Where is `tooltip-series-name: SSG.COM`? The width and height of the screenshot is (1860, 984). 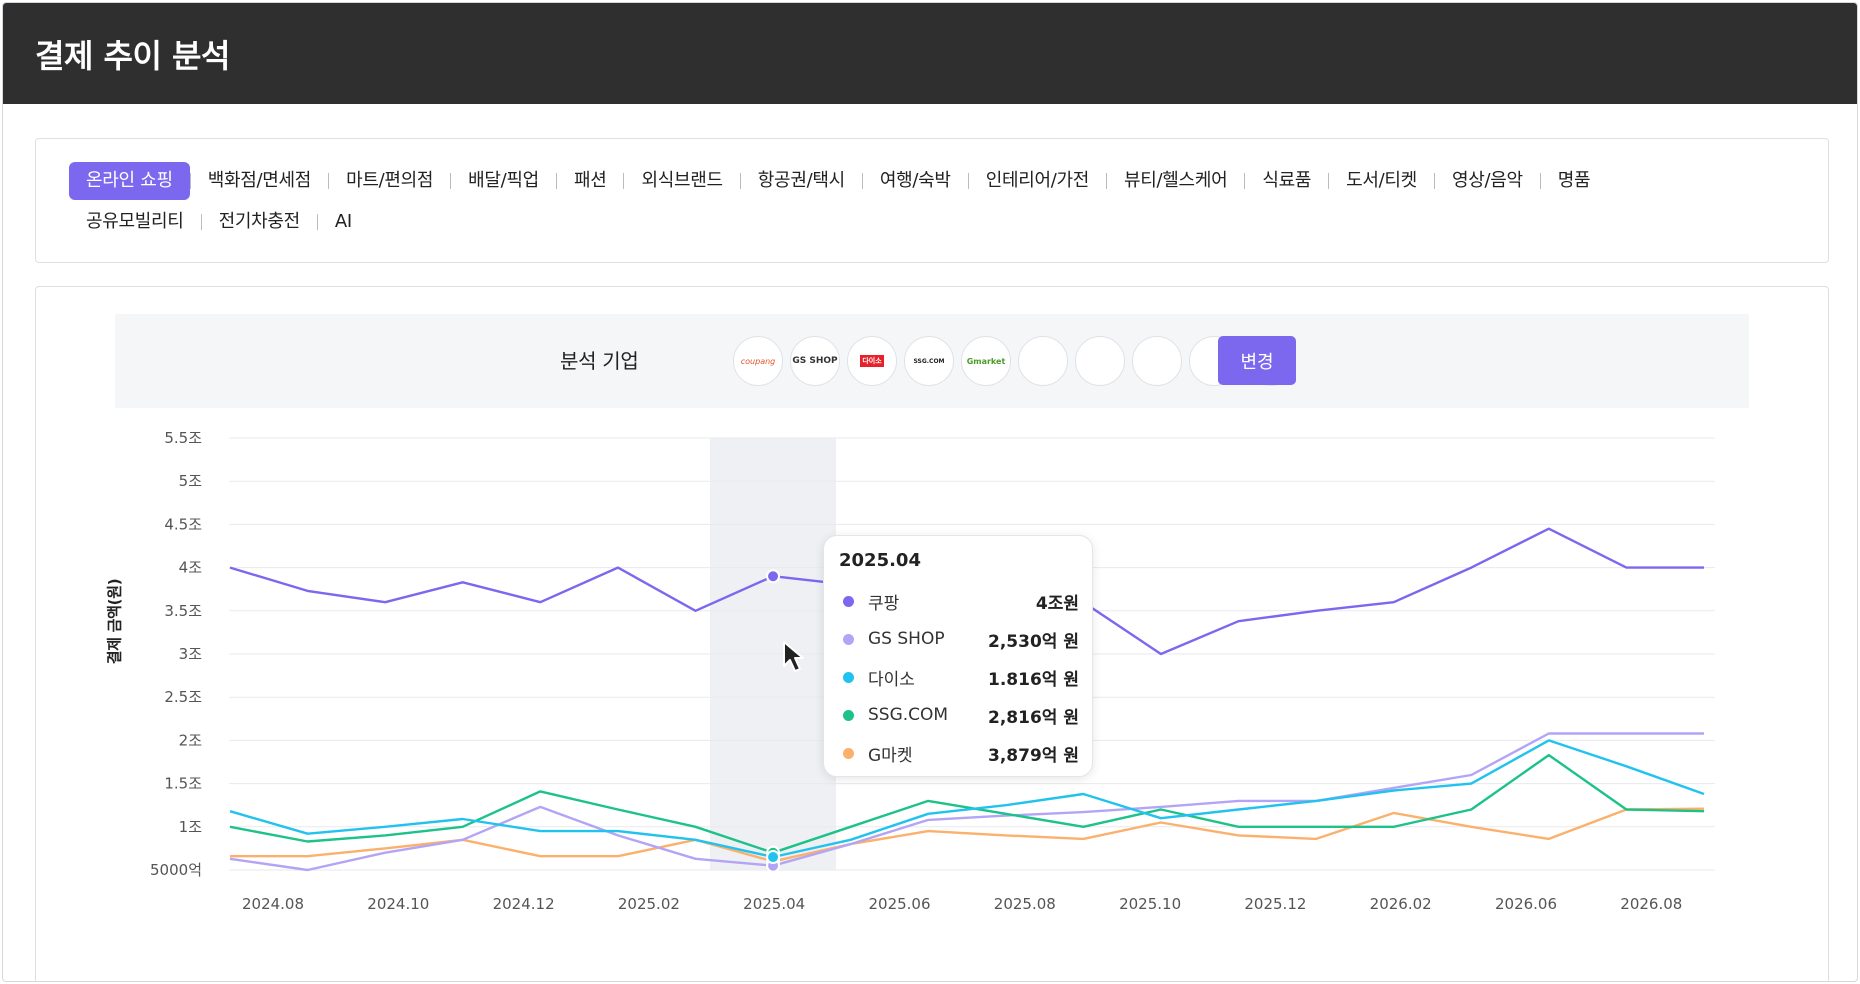 tooltip-series-name: SSG.COM is located at coordinates (908, 715).